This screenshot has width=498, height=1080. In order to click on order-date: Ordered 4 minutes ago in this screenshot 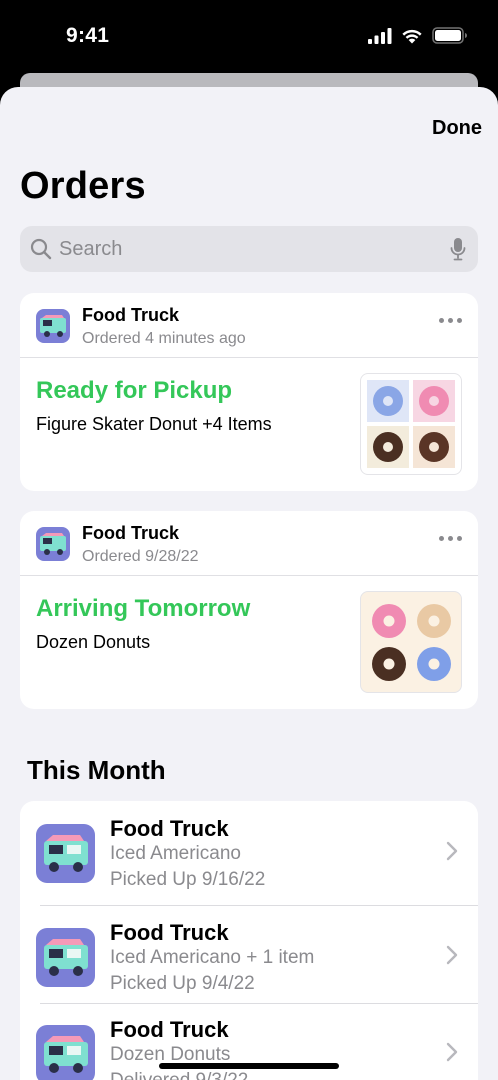, I will do `click(164, 338)`.